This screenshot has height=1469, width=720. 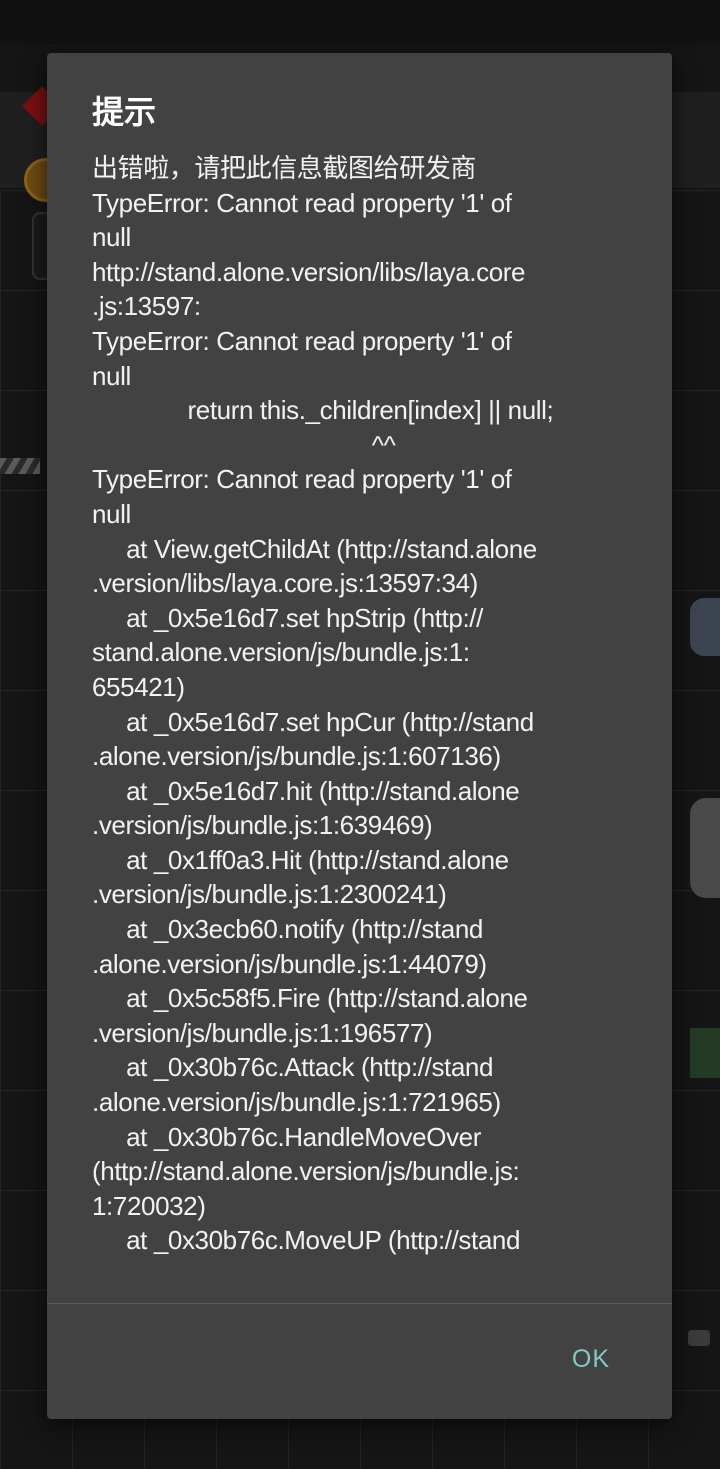 I want to click on message-line: at View.getChildAt (http://stand.alone, so click(x=314, y=548).